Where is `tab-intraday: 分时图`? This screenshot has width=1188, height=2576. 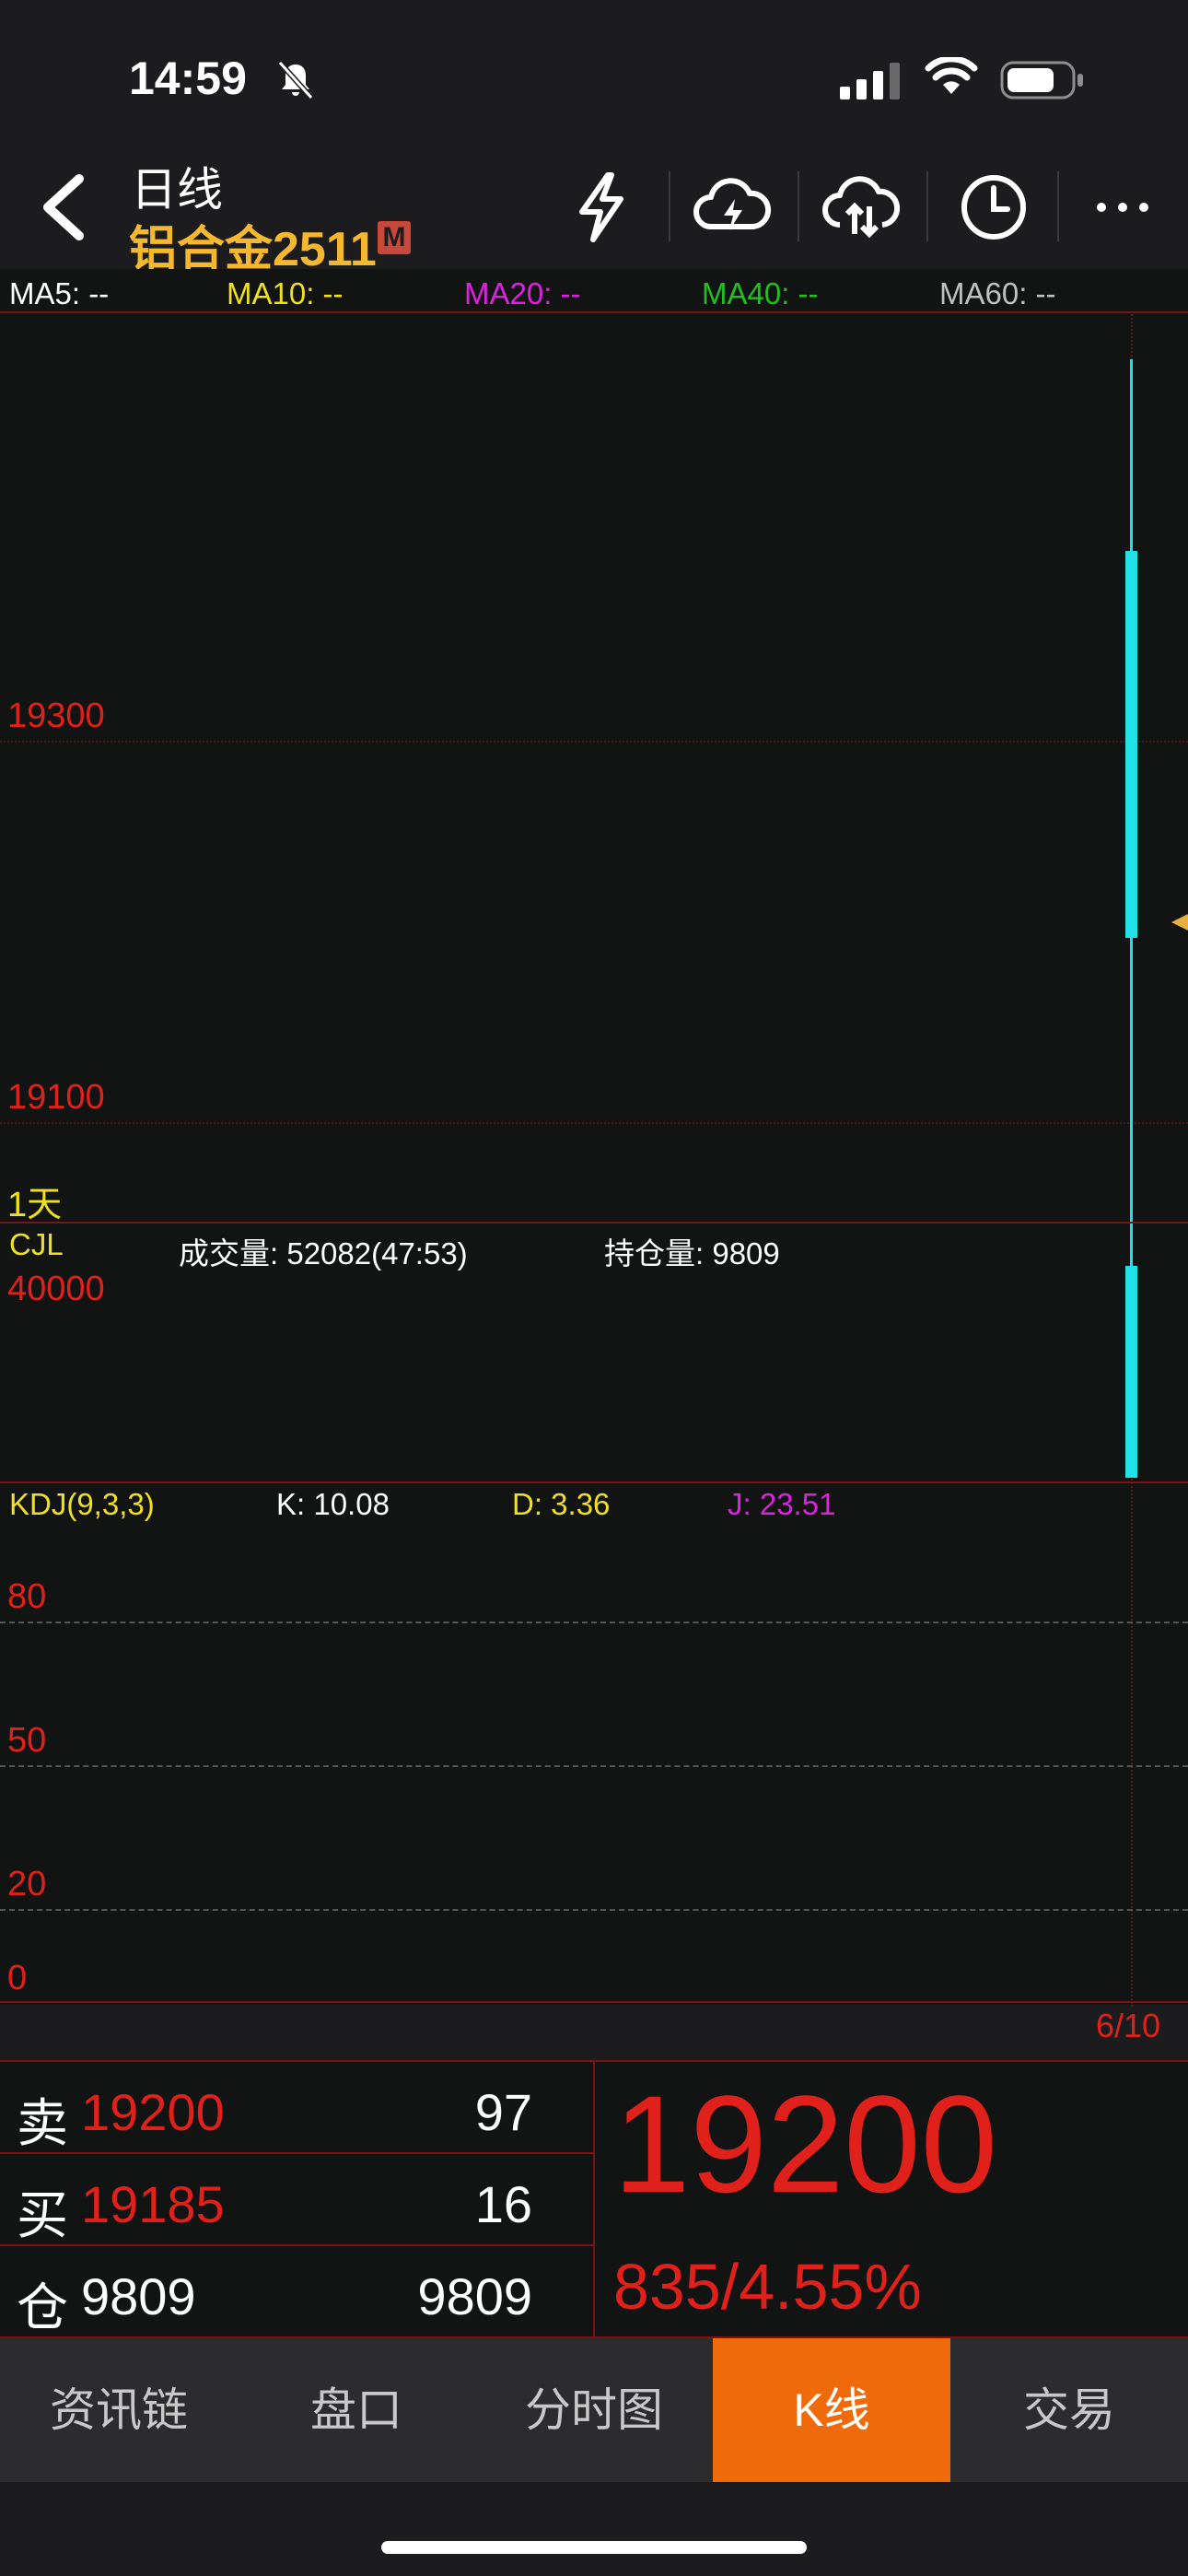
tab-intraday: 分时图 is located at coordinates (594, 2410).